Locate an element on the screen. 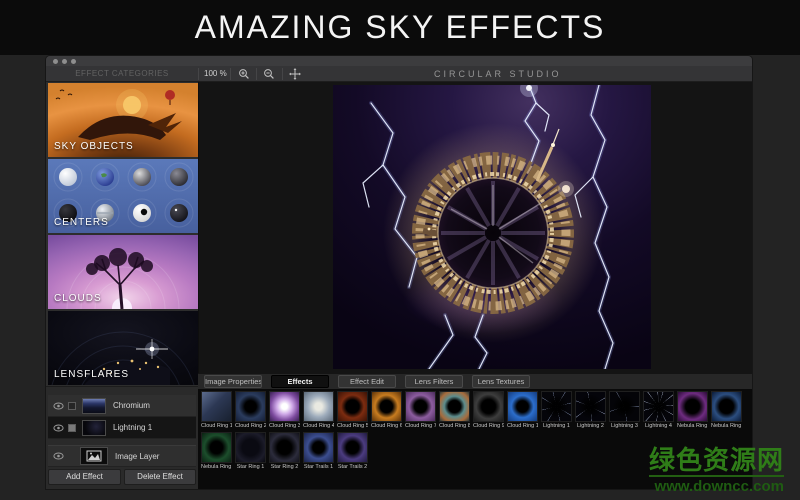  zoom-out-icon is located at coordinates (269, 74).